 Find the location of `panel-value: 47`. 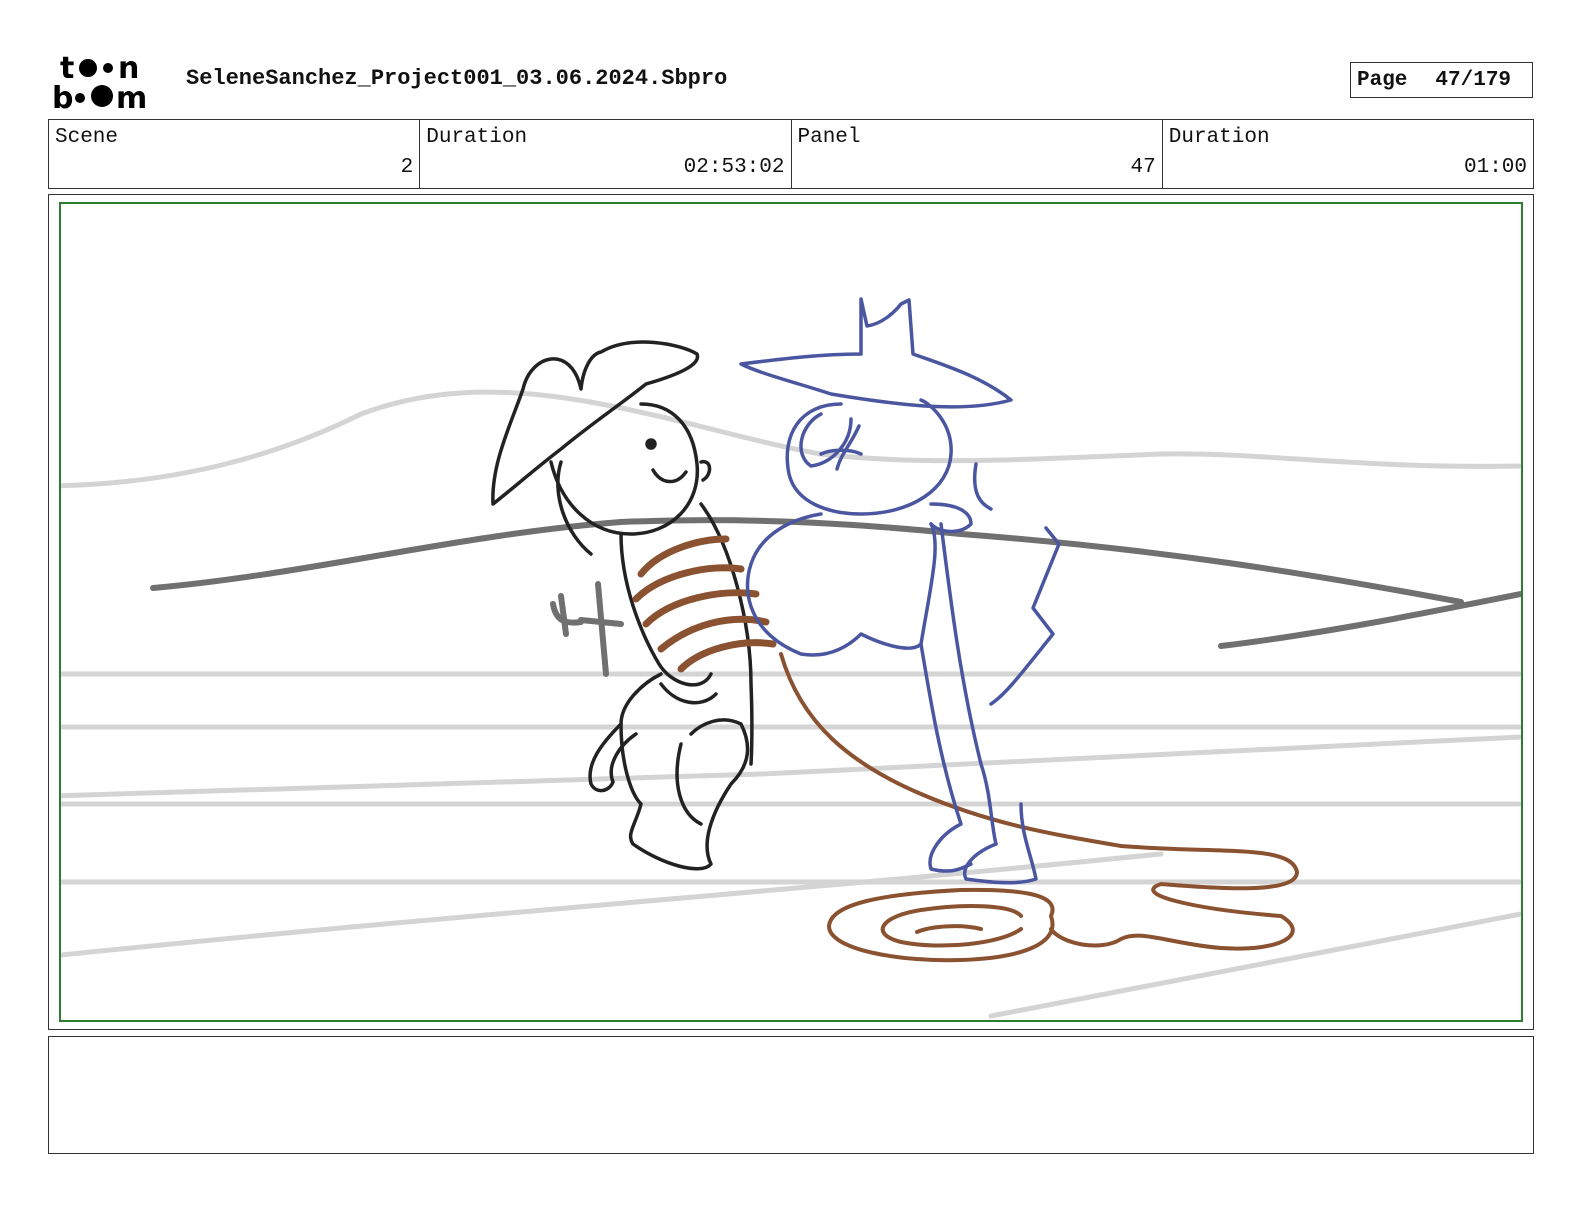

panel-value: 47 is located at coordinates (1143, 167).